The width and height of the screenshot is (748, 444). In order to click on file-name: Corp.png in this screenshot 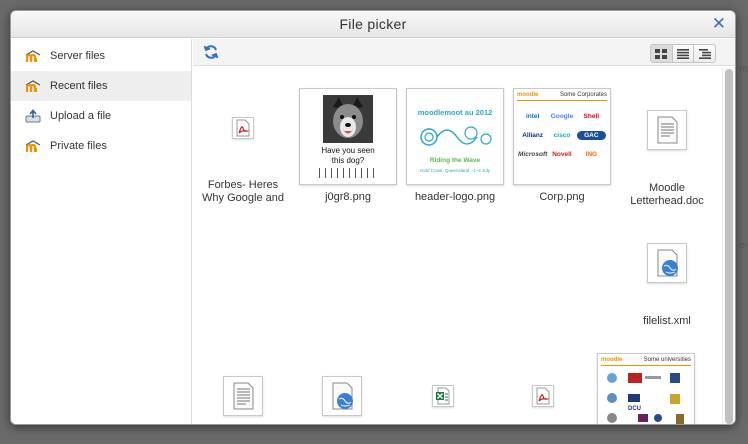, I will do `click(562, 197)`.